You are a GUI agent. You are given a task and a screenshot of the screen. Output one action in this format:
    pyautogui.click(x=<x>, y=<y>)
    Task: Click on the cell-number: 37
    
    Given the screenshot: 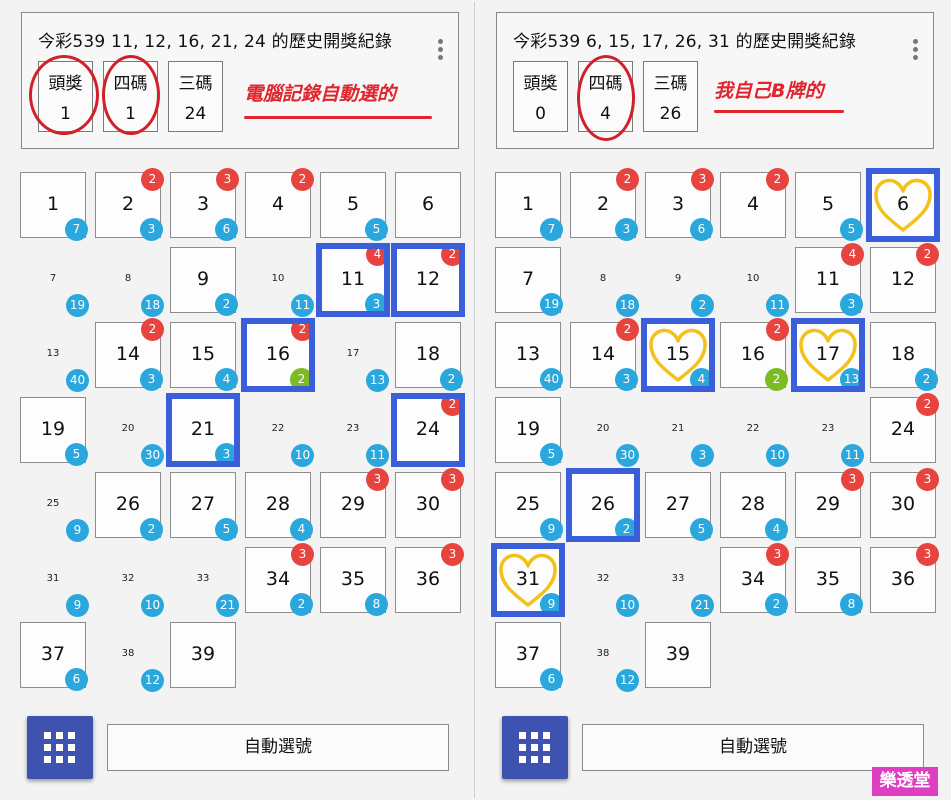 What is the action you would take?
    pyautogui.click(x=53, y=654)
    